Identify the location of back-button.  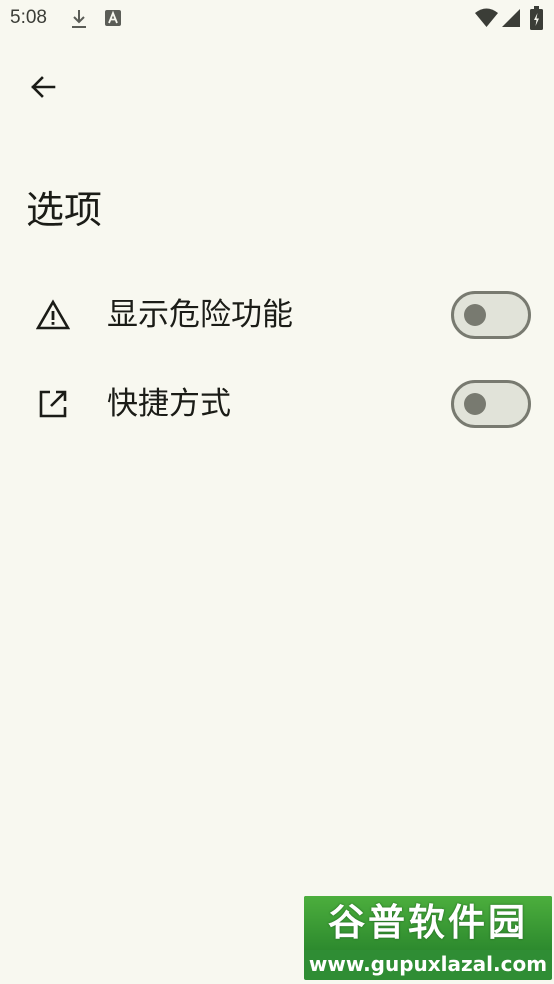
(43, 87).